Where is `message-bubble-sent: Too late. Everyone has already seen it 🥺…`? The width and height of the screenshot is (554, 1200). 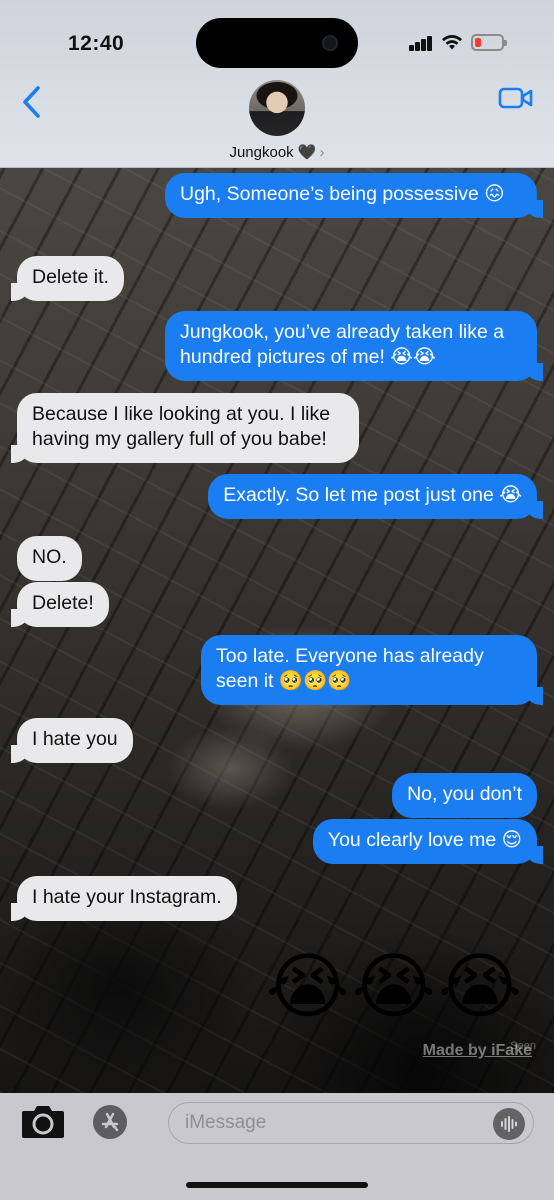
message-bubble-sent: Too late. Everyone has already seen it 🥺… is located at coordinates (372, 670).